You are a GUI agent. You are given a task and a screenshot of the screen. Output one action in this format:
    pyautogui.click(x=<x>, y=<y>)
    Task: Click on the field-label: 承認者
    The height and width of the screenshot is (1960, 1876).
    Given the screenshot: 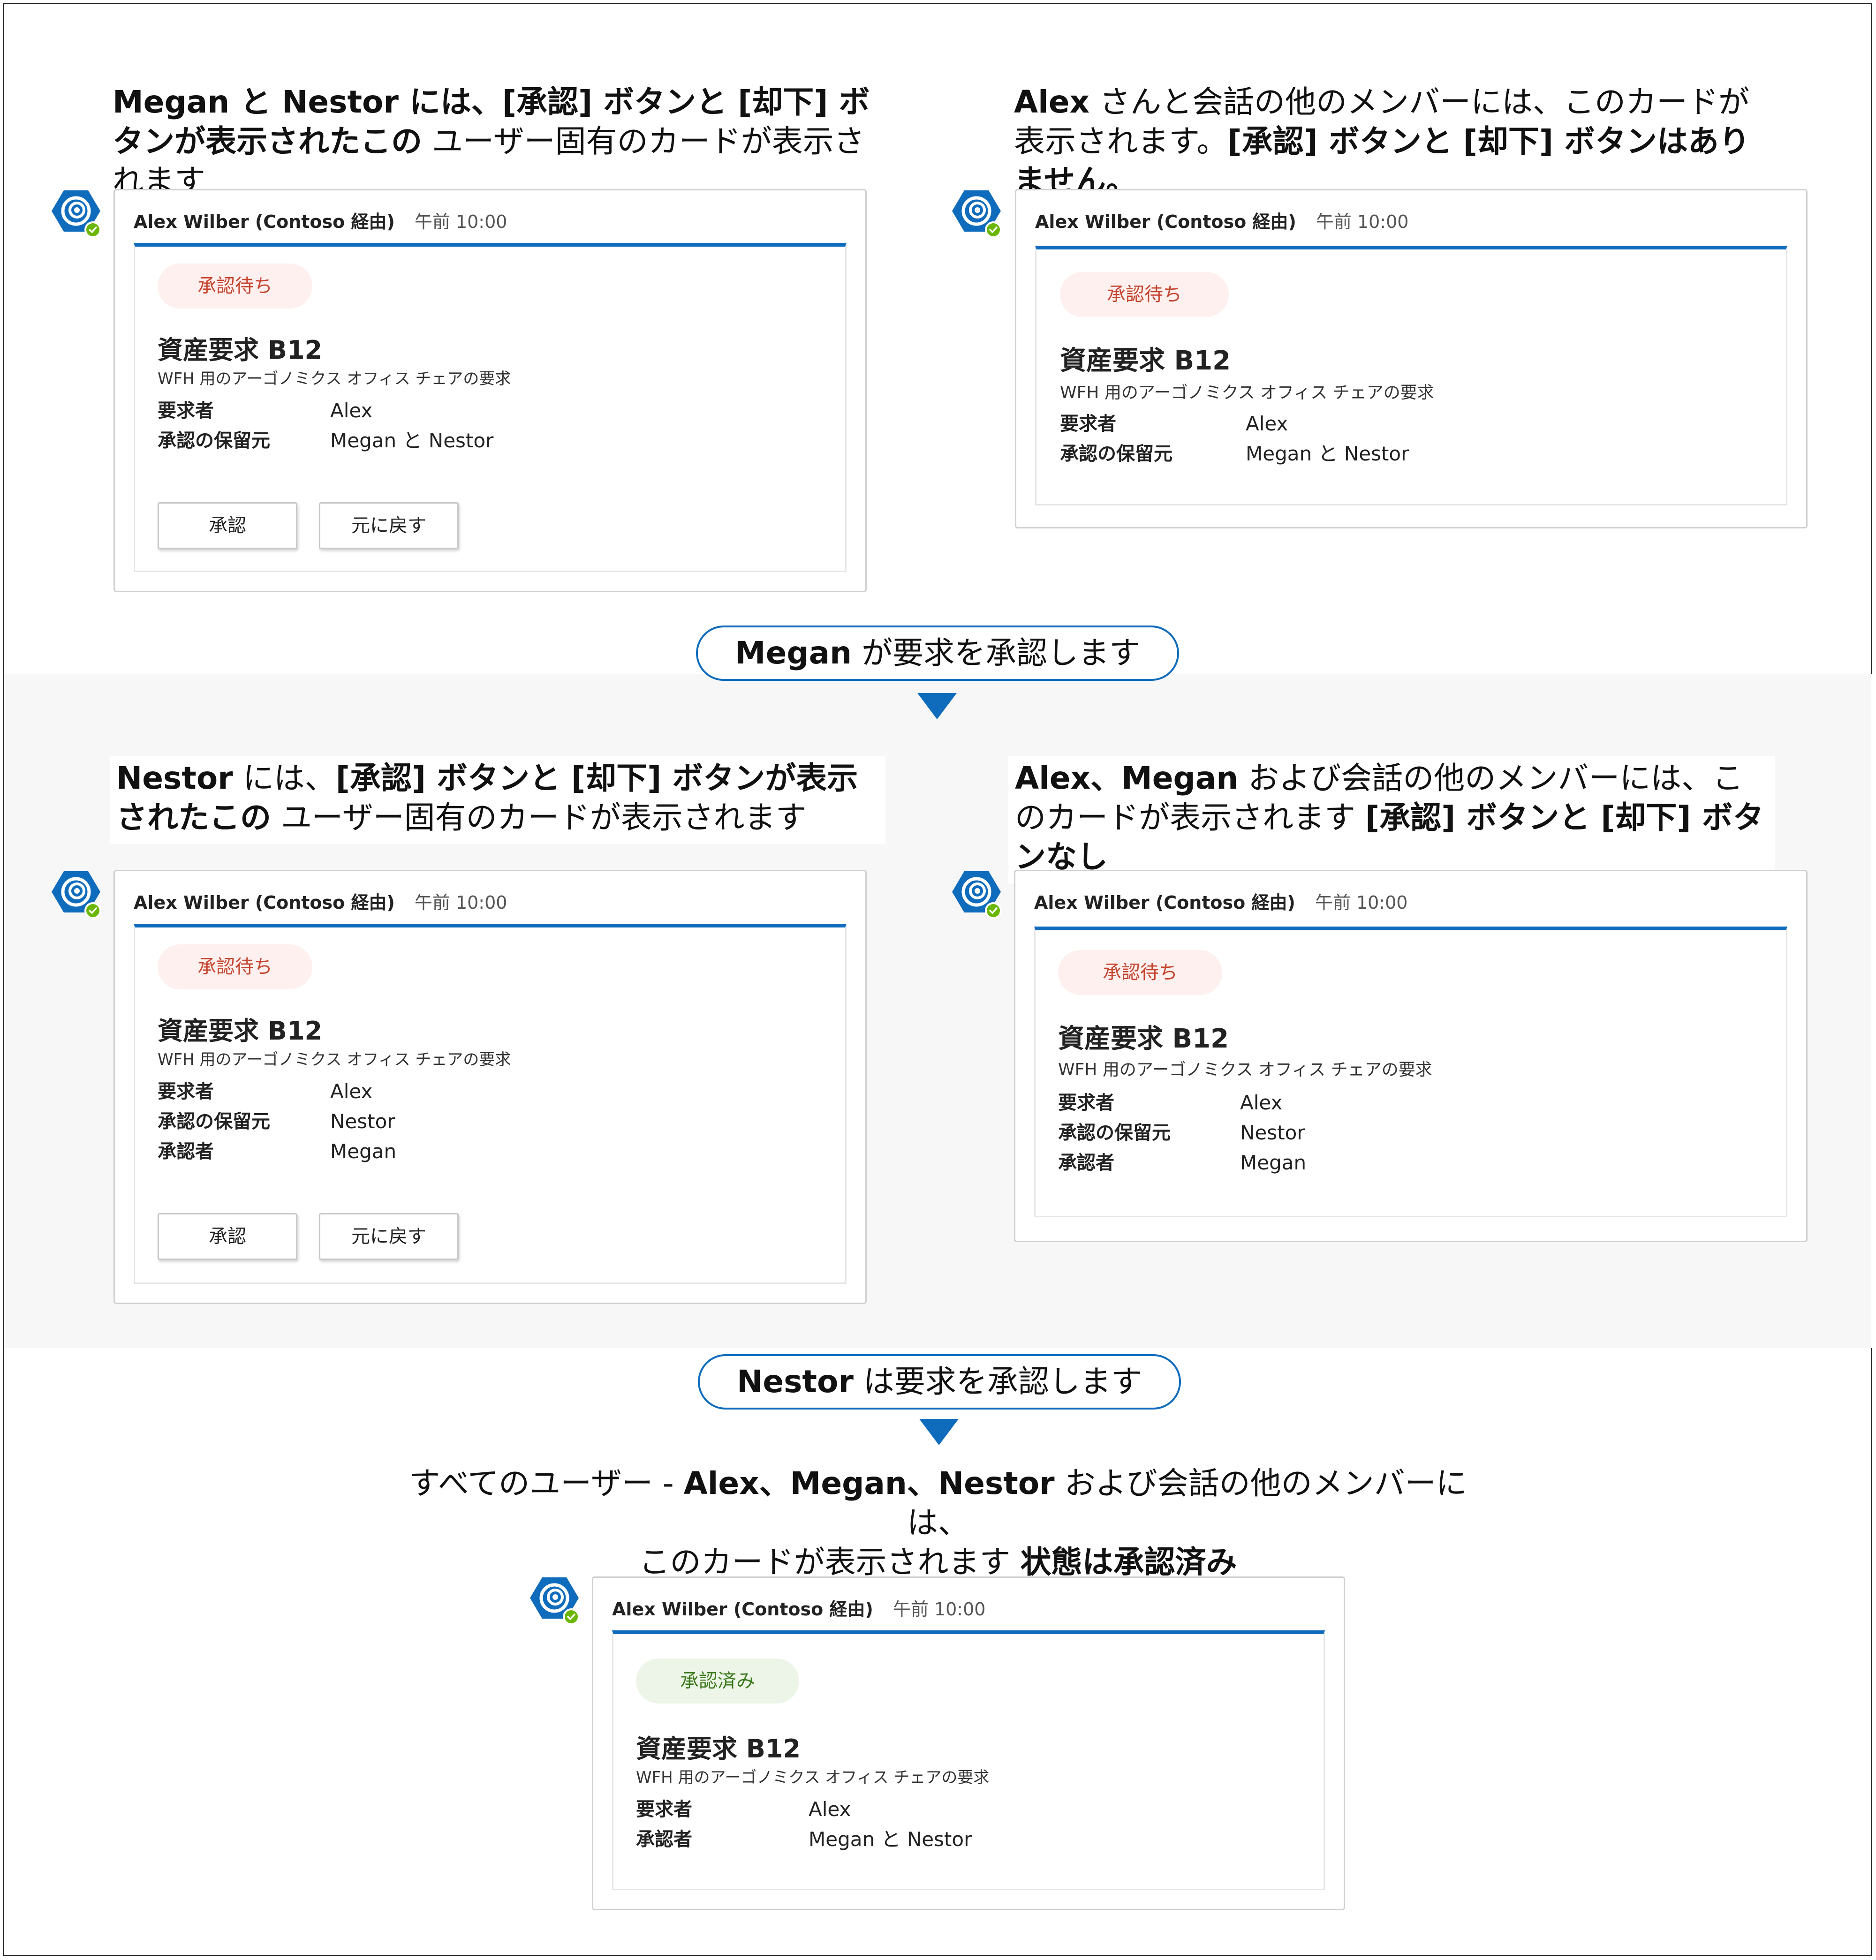 What is the action you would take?
    pyautogui.click(x=186, y=1151)
    